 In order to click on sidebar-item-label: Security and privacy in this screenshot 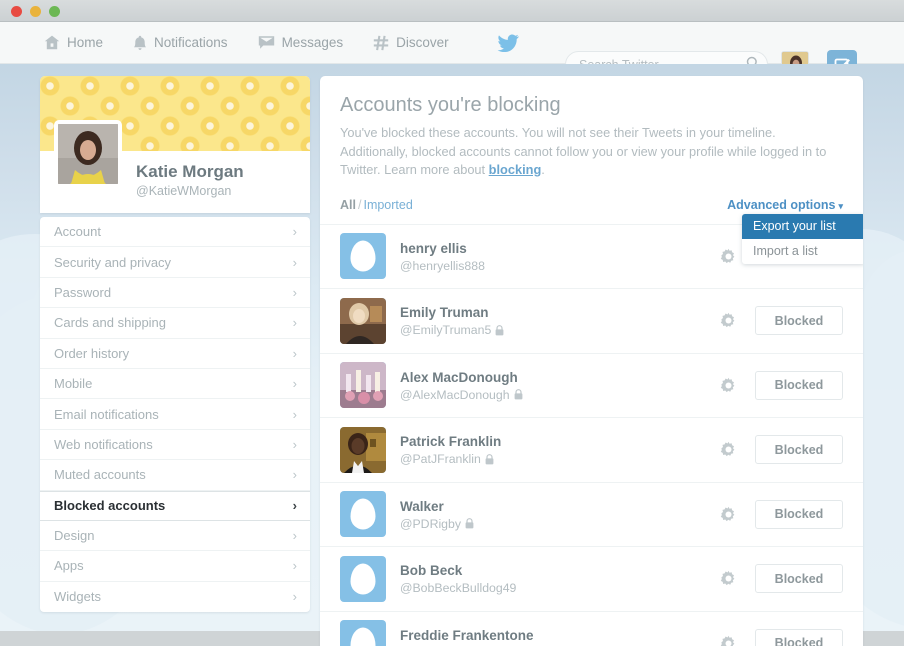, I will do `click(112, 262)`.